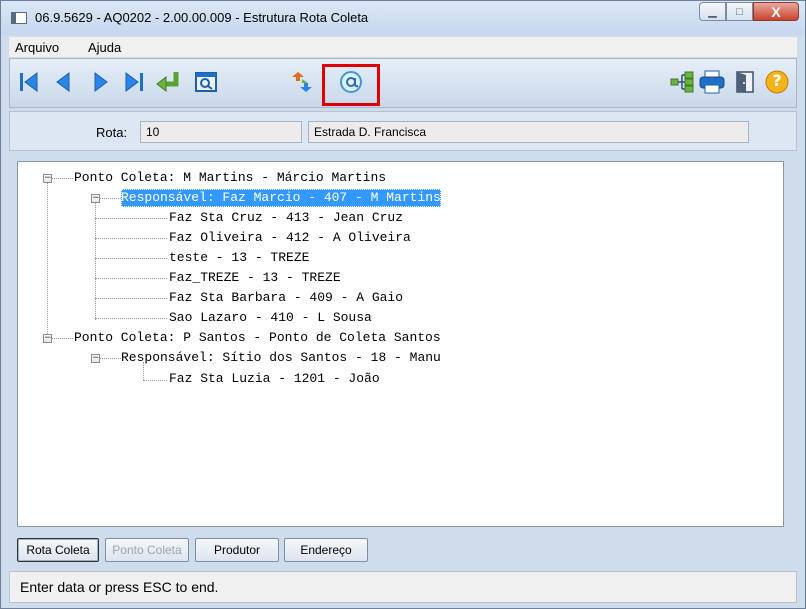 The height and width of the screenshot is (609, 806). What do you see at coordinates (134, 82) in the screenshot?
I see `last-record-icon` at bounding box center [134, 82].